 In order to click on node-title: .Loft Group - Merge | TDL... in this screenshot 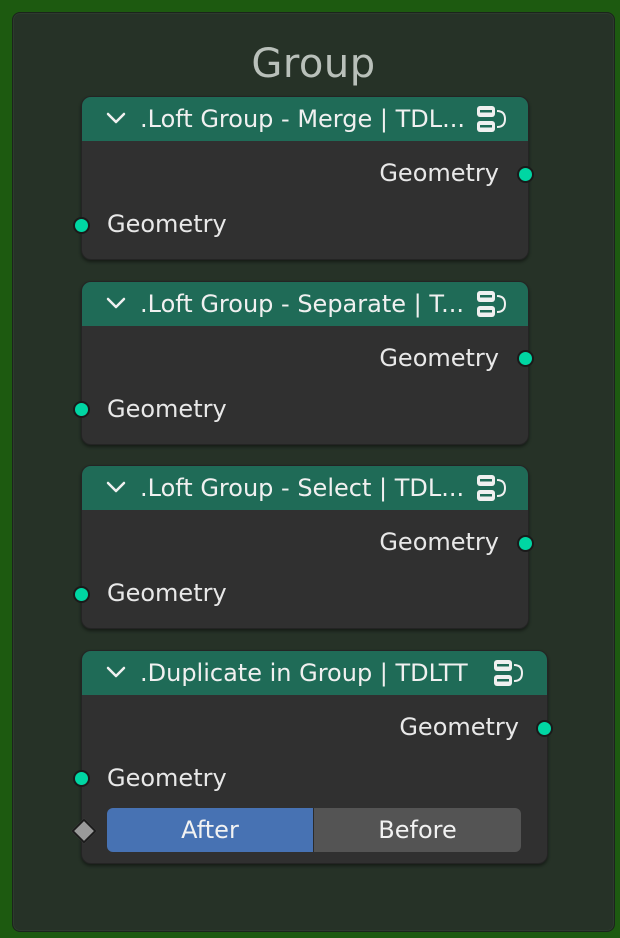, I will do `click(302, 119)`.